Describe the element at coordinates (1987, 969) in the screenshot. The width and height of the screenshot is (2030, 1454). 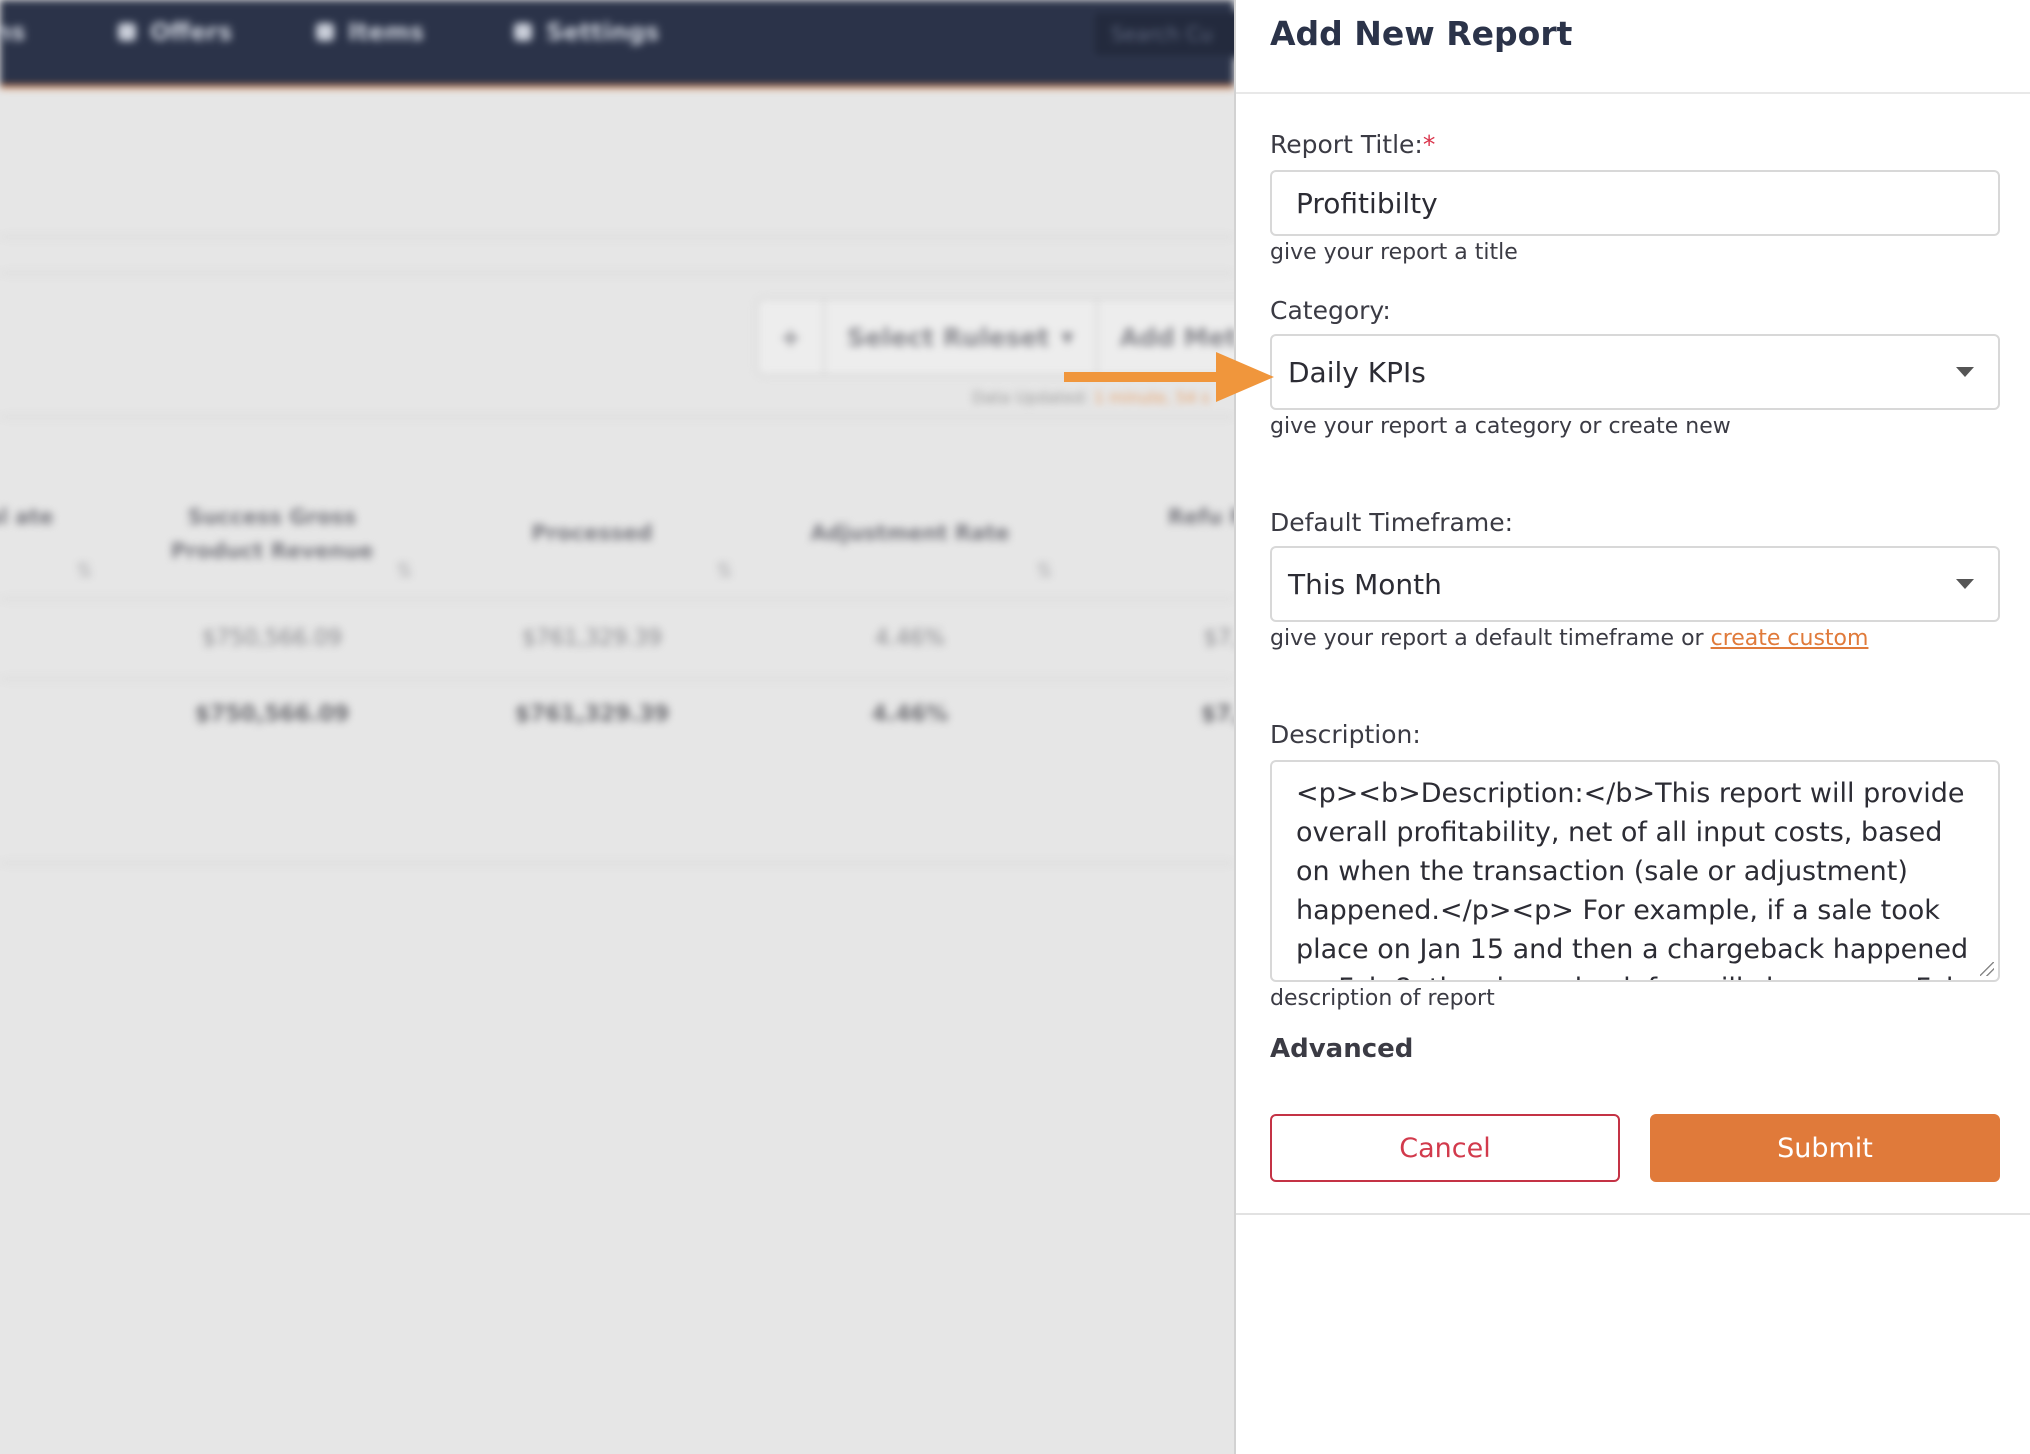
I see `resize-handle-icon` at that location.